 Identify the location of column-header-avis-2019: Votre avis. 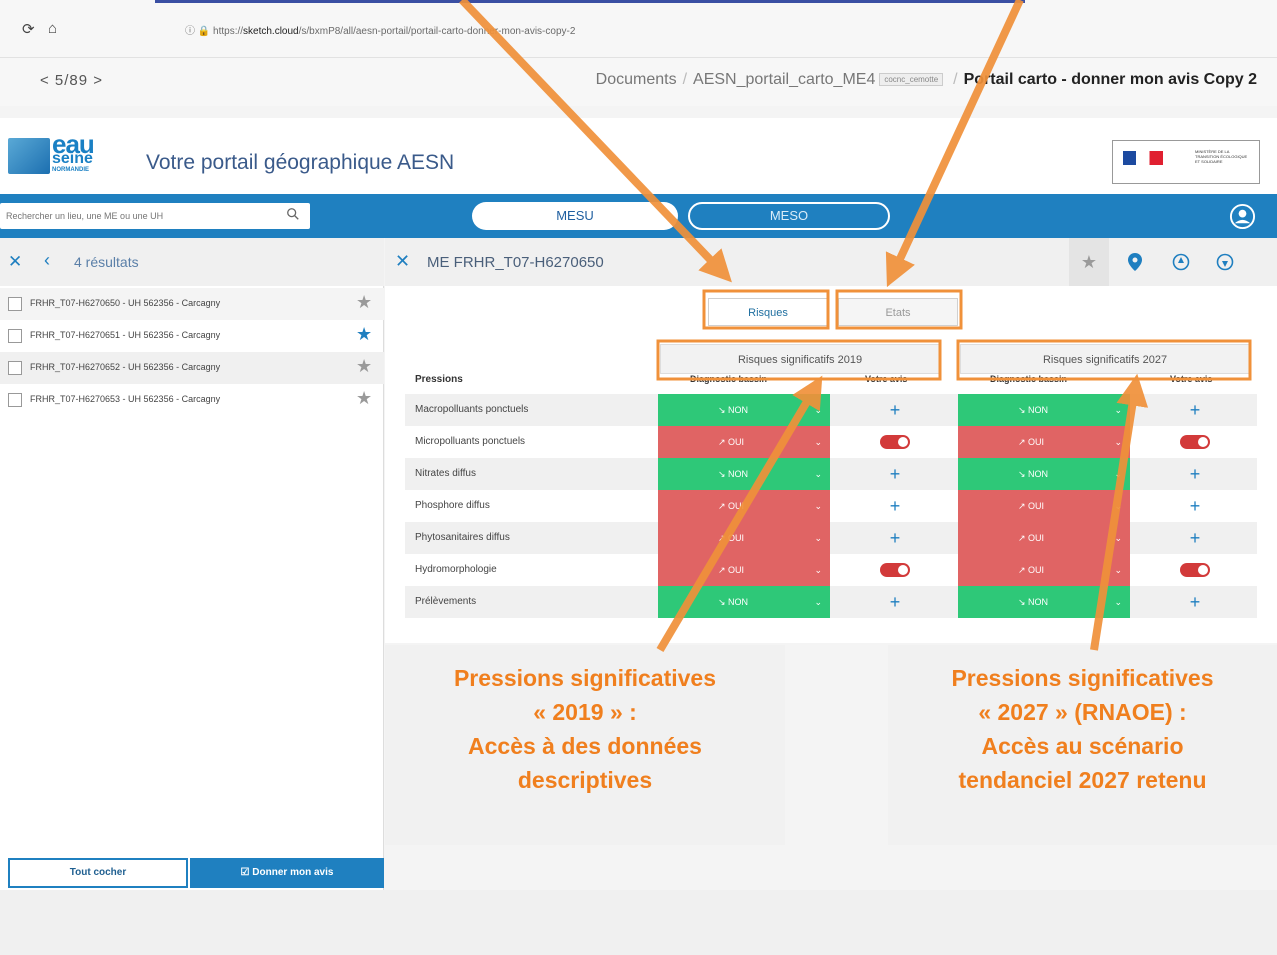
(886, 379).